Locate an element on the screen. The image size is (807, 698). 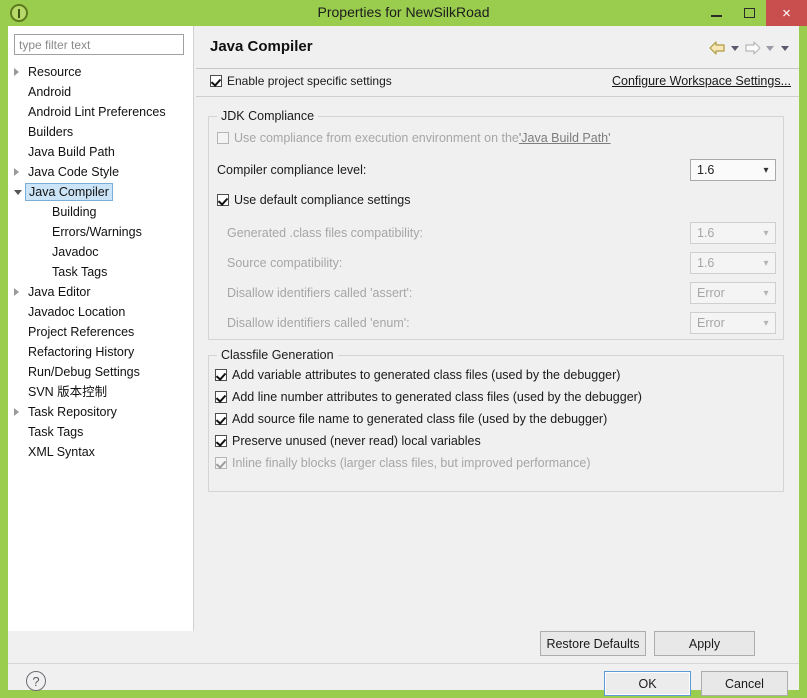
tree-item-label: SVN 版本控制 is located at coordinates (68, 392).